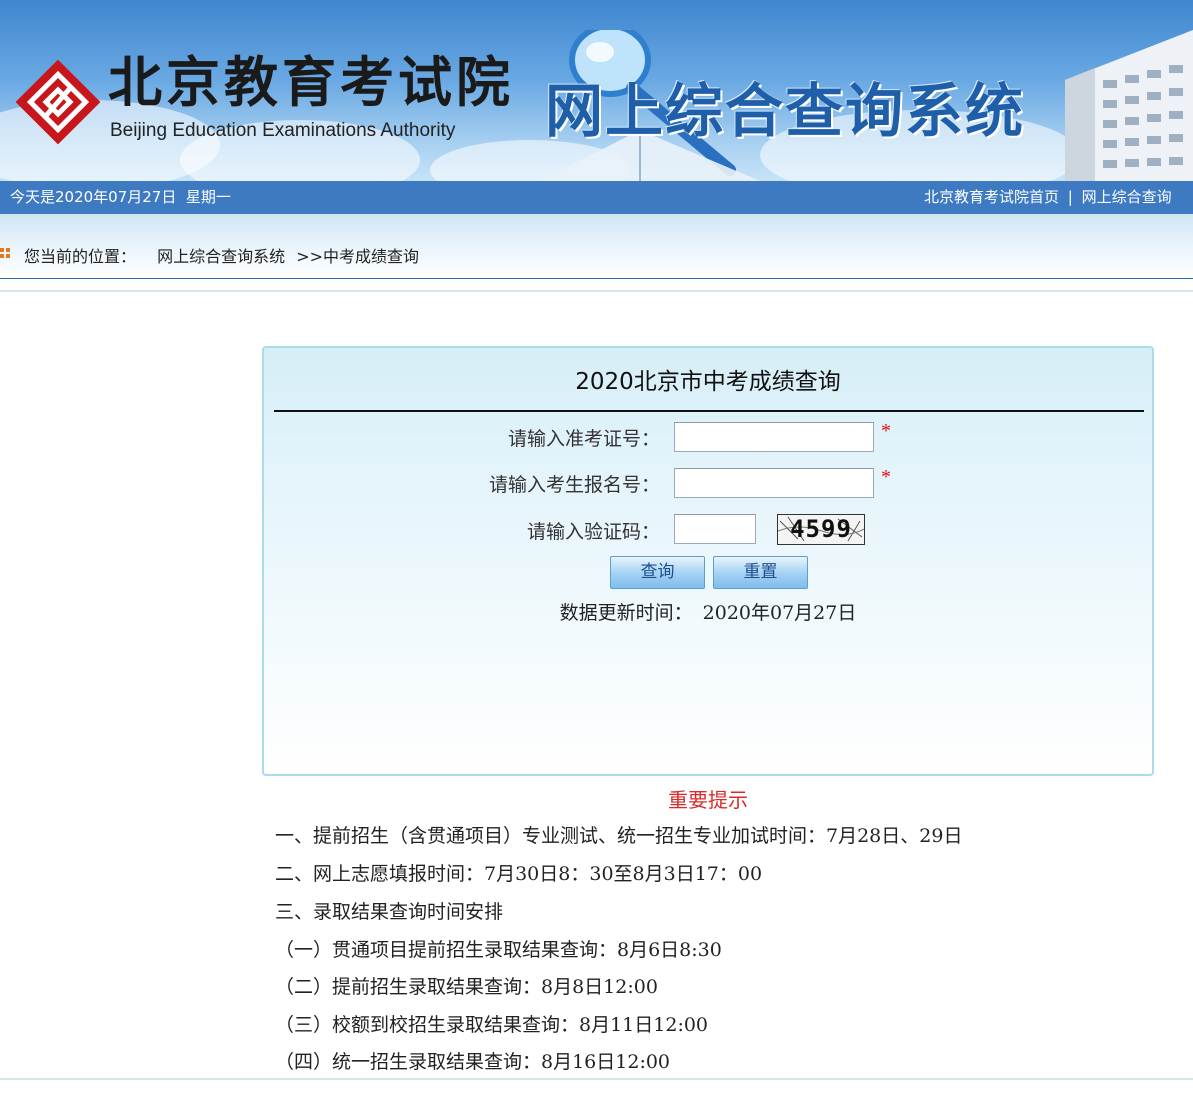  What do you see at coordinates (80, 256) in the screenshot?
I see `breadcrumb-prefix: 您当前的位置：` at bounding box center [80, 256].